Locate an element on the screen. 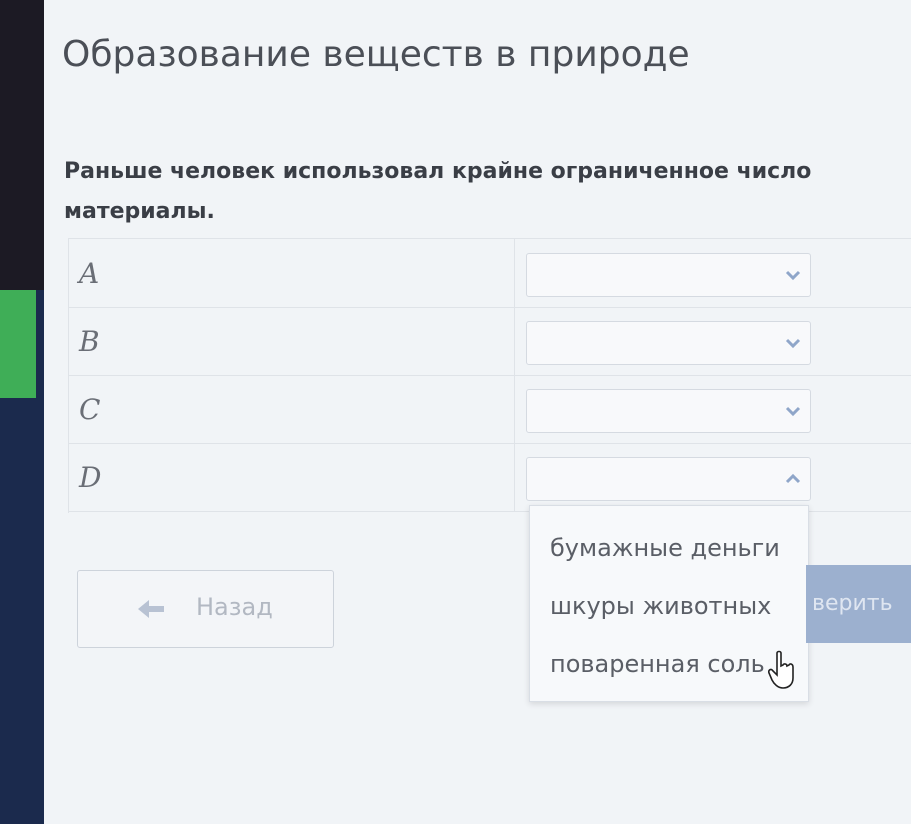 This screenshot has width=911, height=824. dropdown-option: шкуры животных is located at coordinates (660, 606).